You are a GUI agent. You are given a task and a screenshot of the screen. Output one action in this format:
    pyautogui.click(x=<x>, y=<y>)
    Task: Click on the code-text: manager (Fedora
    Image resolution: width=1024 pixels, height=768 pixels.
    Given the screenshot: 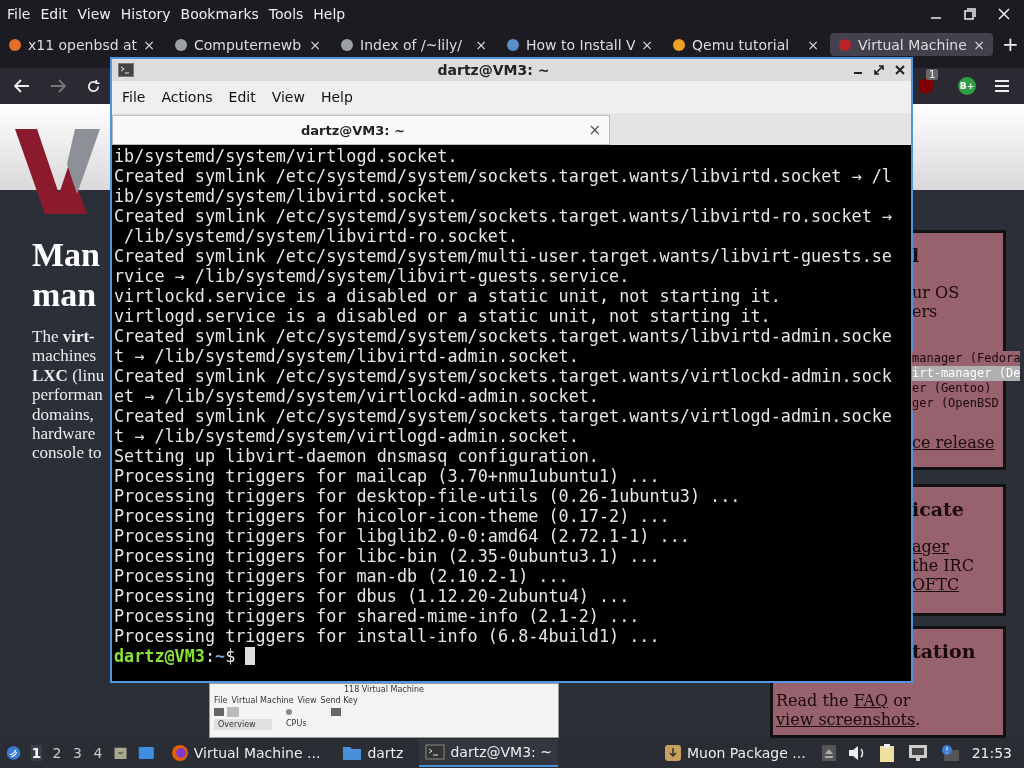 What is the action you would take?
    pyautogui.click(x=966, y=358)
    